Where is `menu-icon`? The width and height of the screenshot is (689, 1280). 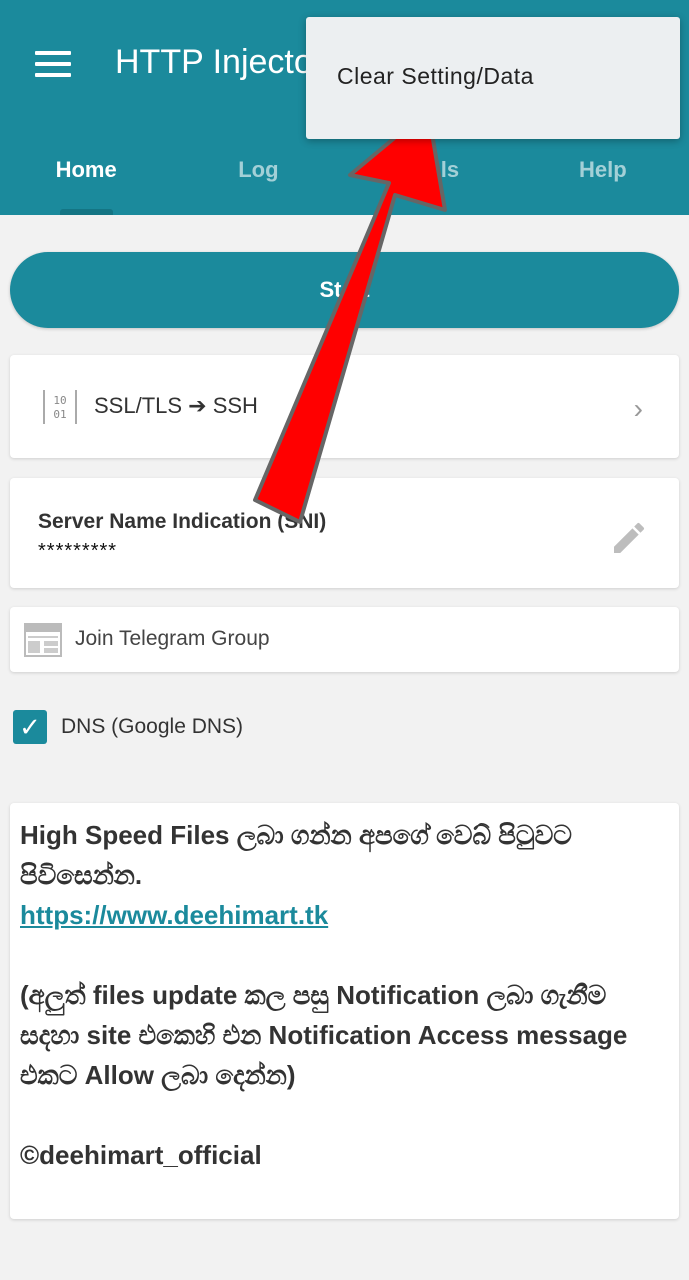 menu-icon is located at coordinates (53, 64).